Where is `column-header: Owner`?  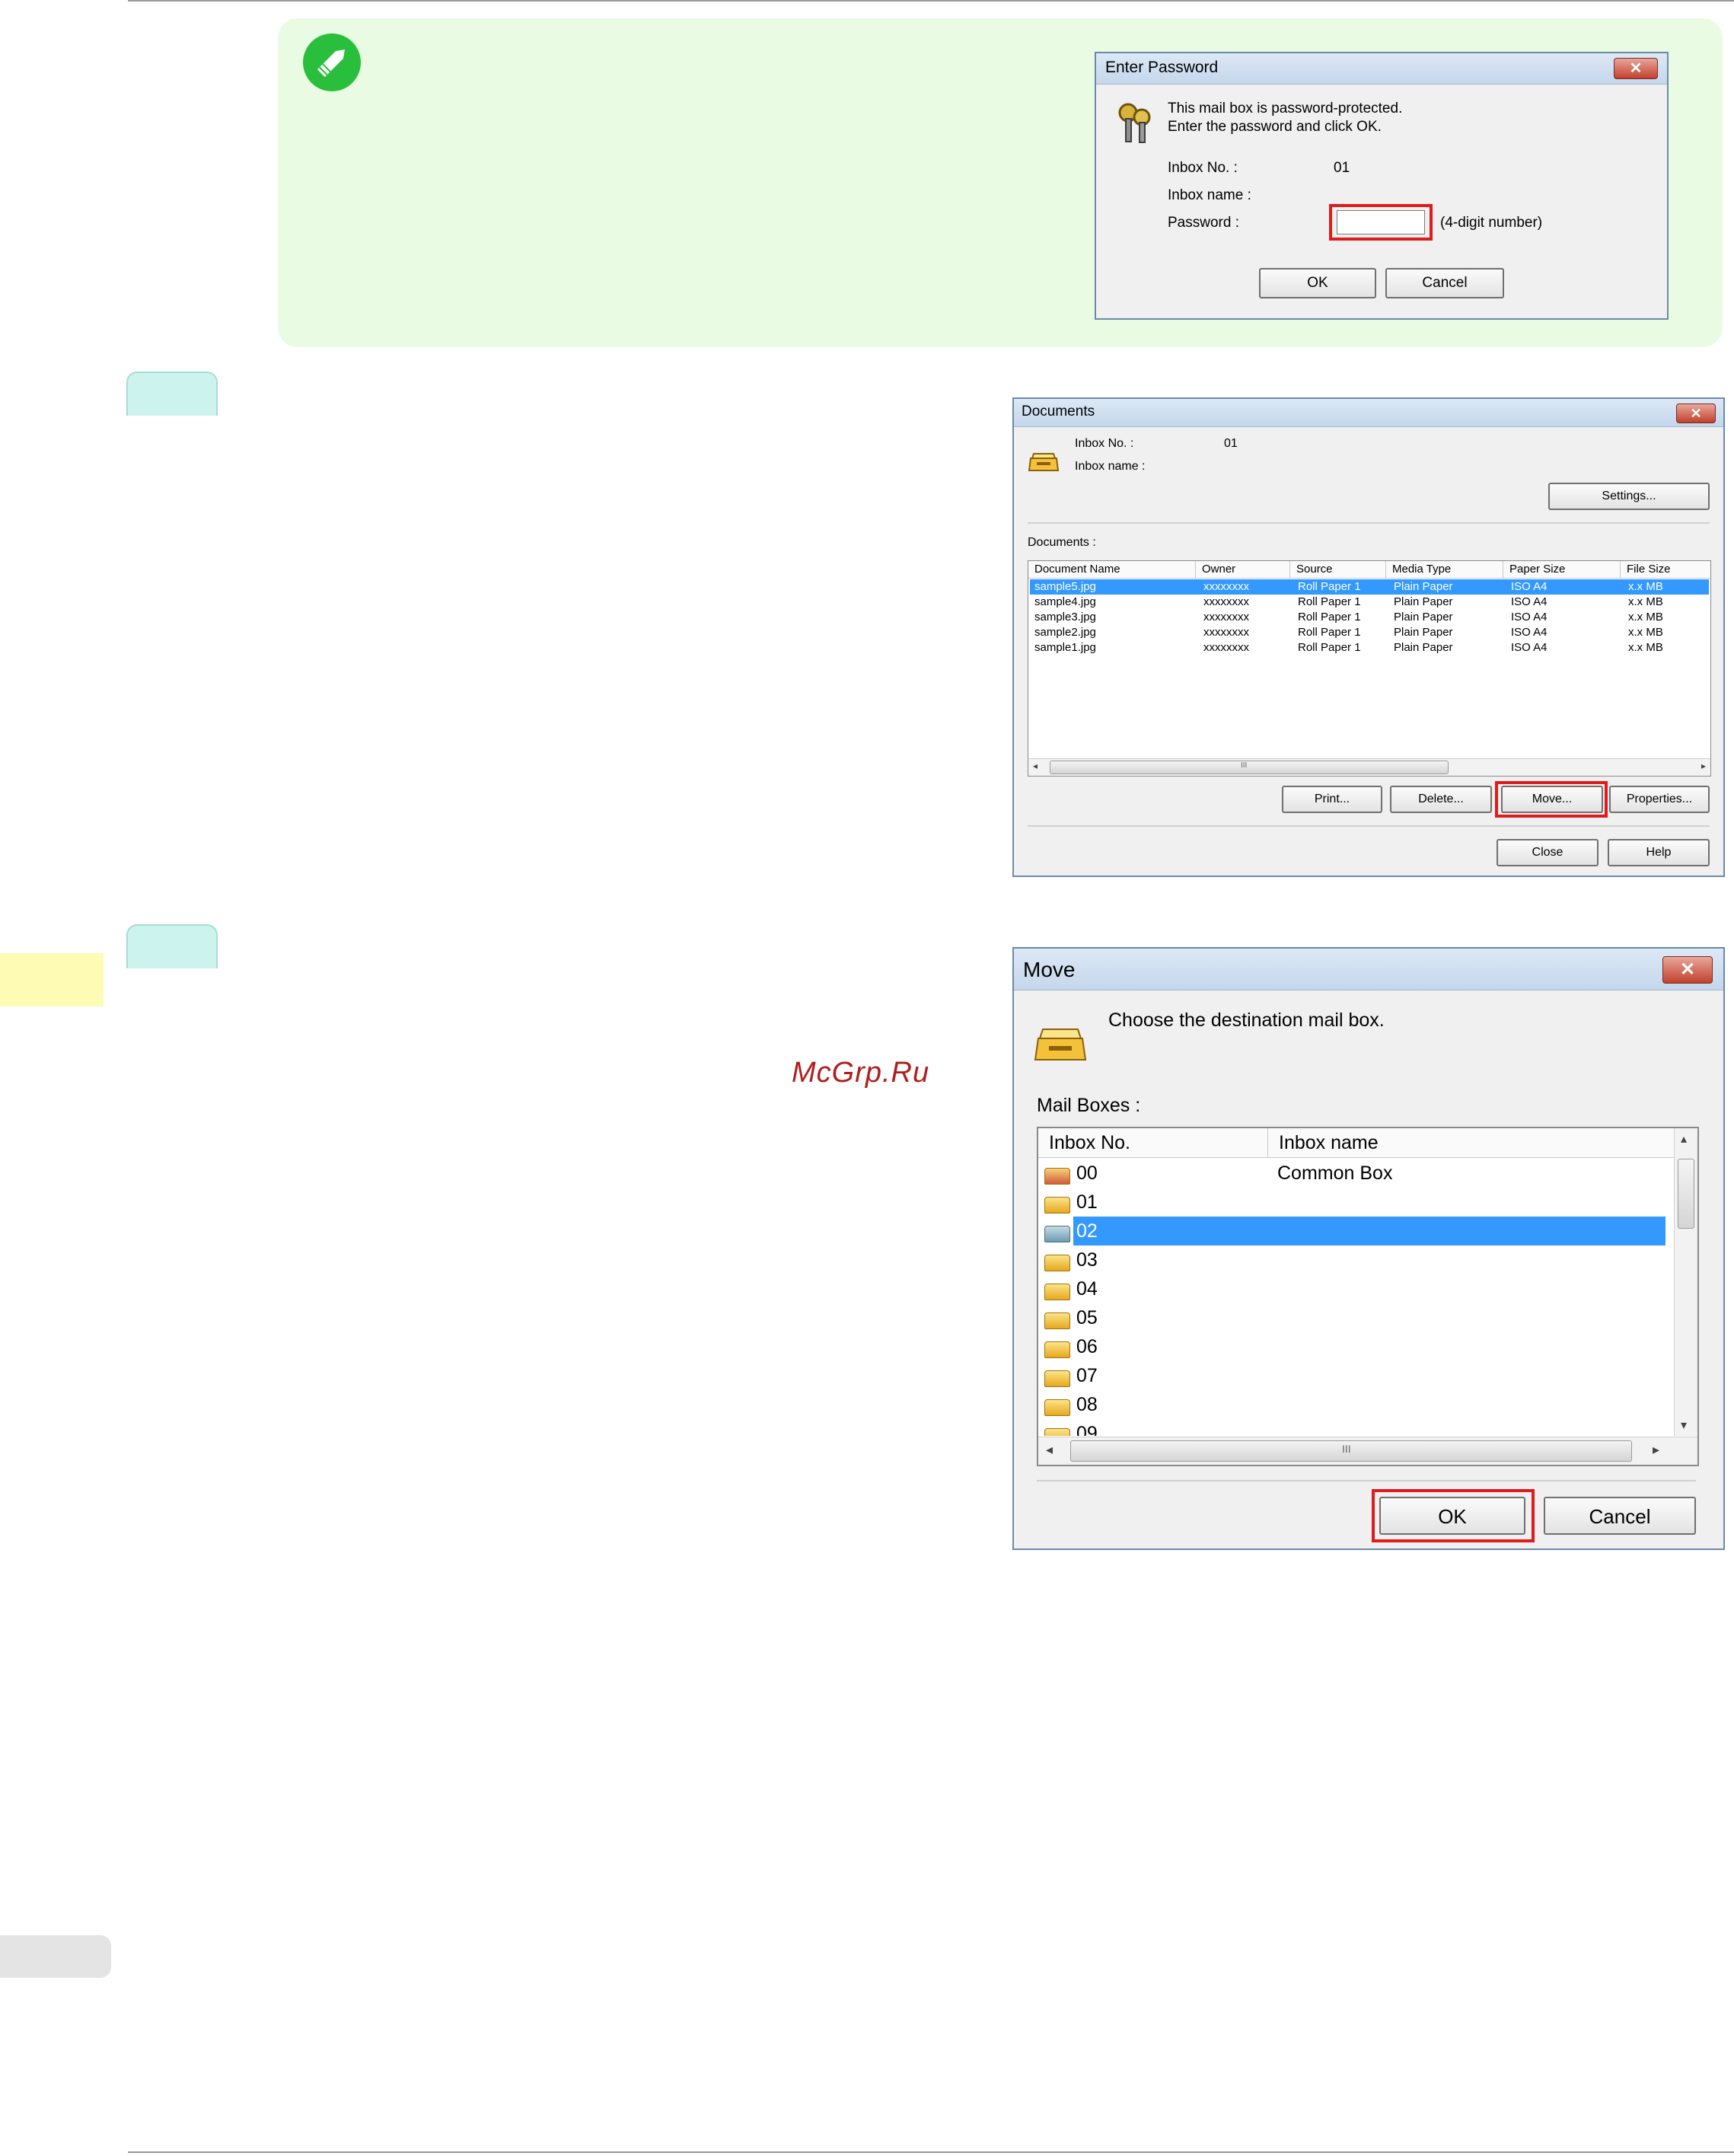 column-header: Owner is located at coordinates (1243, 569).